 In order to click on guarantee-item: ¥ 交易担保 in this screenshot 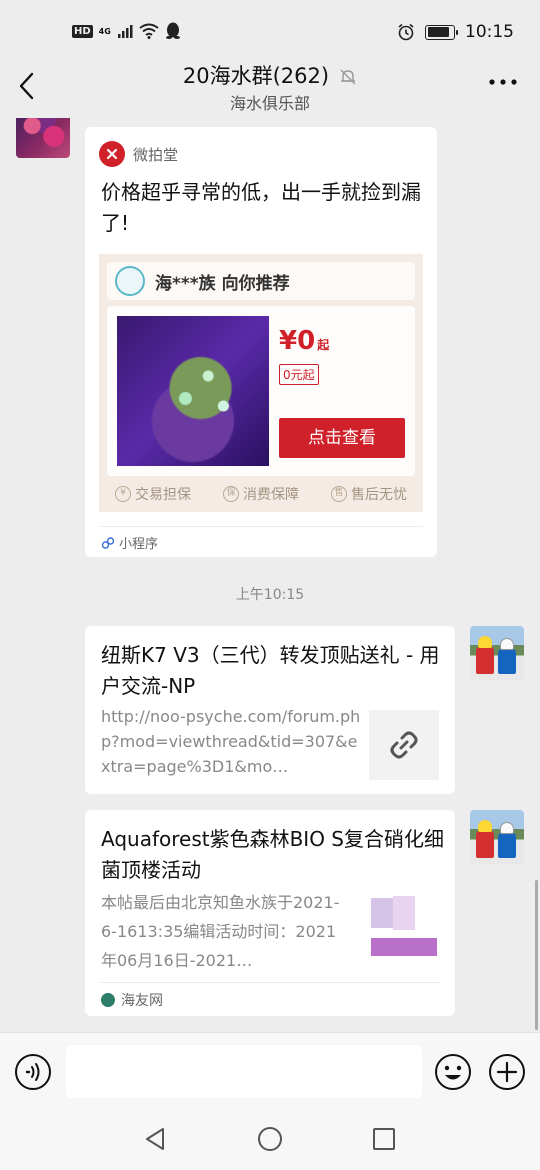, I will do `click(153, 494)`.